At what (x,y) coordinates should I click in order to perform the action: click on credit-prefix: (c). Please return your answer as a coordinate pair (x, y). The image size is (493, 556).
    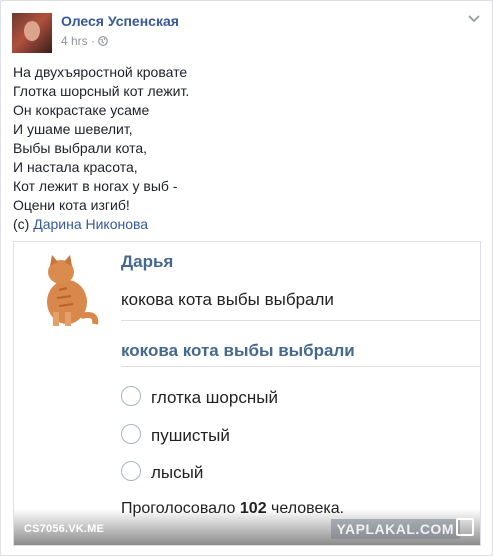
    Looking at the image, I should click on (23, 224).